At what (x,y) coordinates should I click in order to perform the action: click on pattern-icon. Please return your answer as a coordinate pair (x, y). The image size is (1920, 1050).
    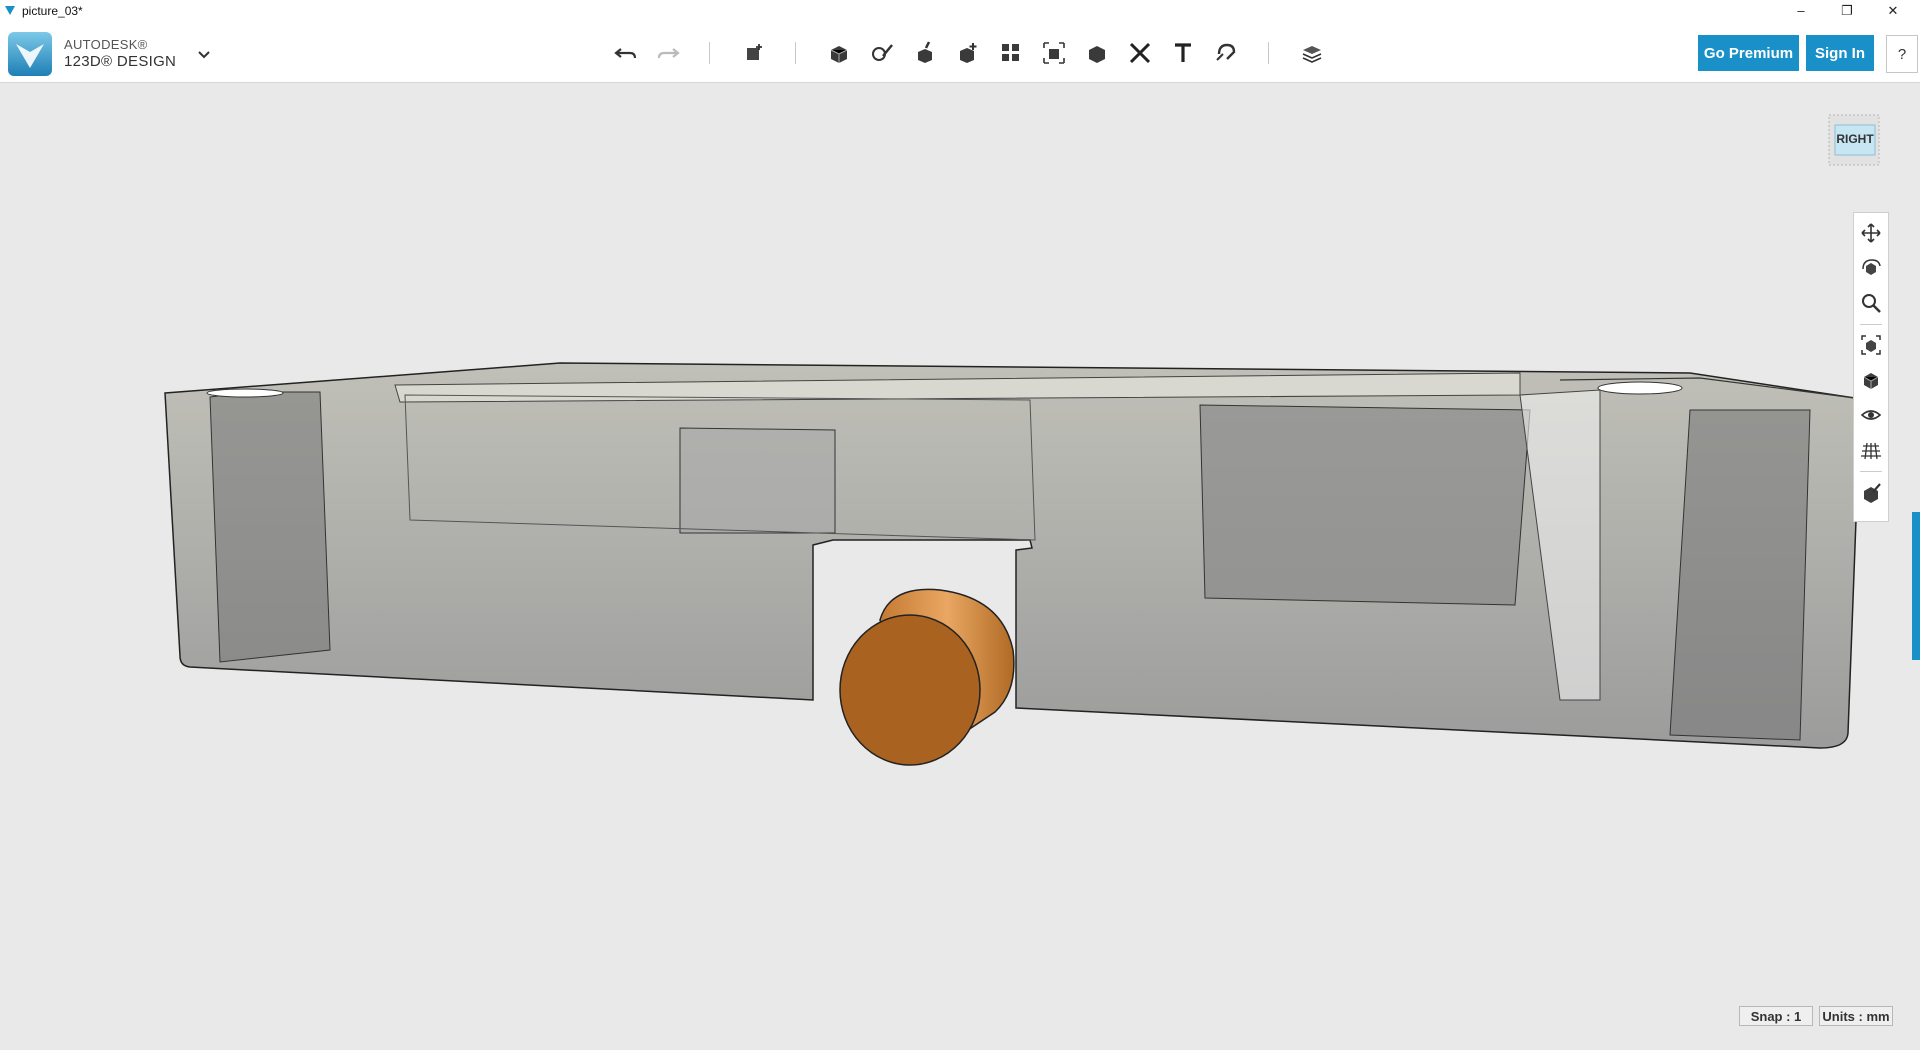
    Looking at the image, I should click on (1011, 53).